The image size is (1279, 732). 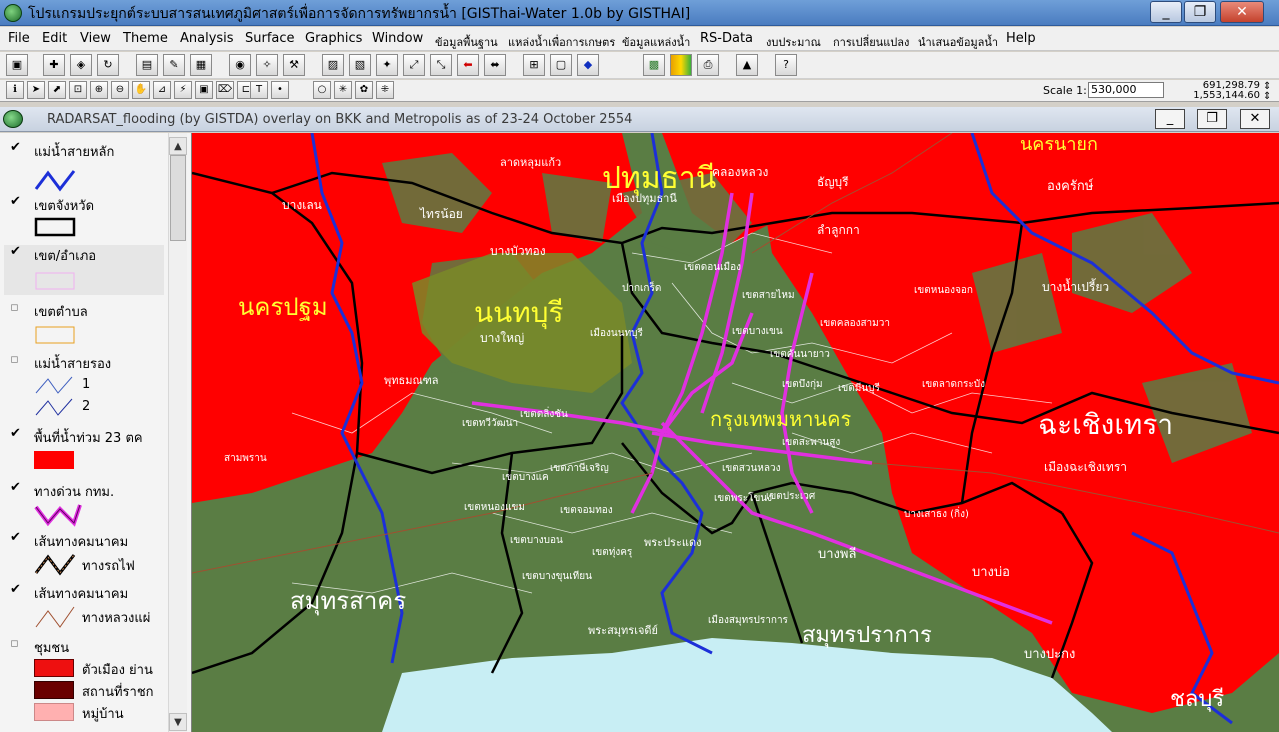 I want to click on zoom-in-icon: ⊕, so click(x=99, y=90).